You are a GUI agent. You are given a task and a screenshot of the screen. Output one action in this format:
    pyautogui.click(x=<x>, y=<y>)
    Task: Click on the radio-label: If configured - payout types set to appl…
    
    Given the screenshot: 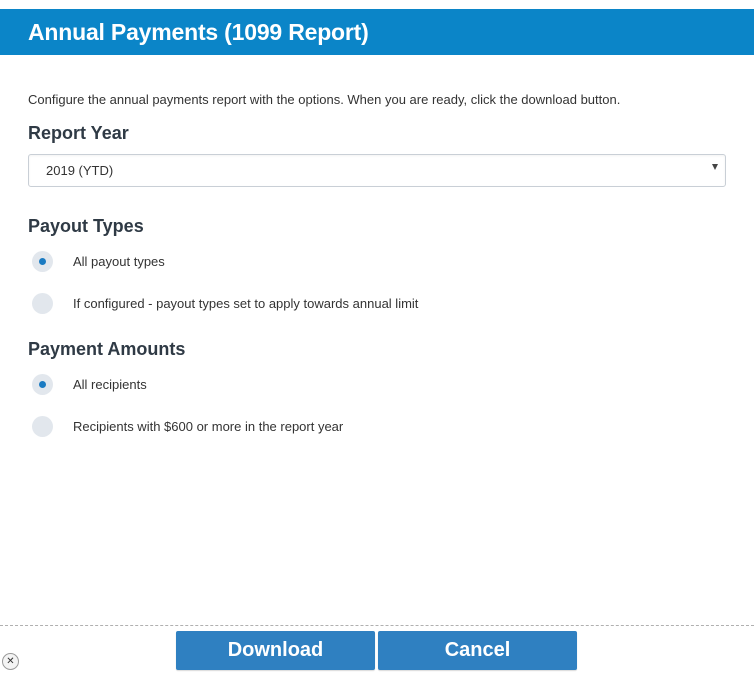 What is the action you would take?
    pyautogui.click(x=246, y=303)
    